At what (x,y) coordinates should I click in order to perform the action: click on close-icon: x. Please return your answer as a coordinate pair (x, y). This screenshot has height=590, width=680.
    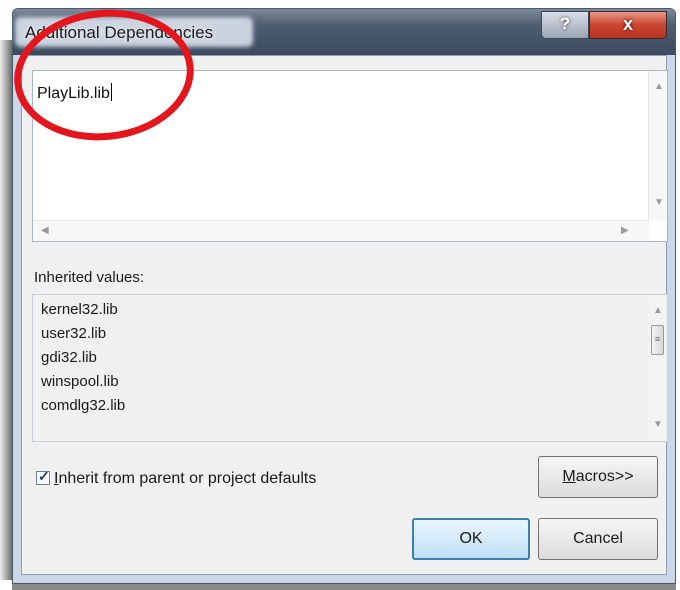
    Looking at the image, I should click on (627, 24).